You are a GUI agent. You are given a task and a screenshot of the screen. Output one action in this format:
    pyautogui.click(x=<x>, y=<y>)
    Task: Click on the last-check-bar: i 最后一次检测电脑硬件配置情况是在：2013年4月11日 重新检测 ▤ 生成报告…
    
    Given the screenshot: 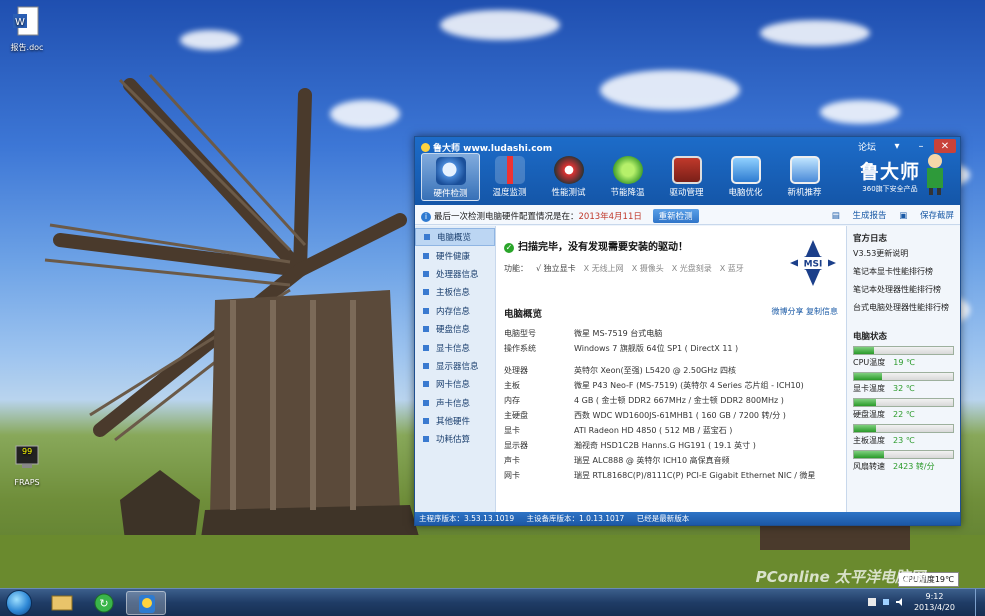 What is the action you would take?
    pyautogui.click(x=687, y=215)
    